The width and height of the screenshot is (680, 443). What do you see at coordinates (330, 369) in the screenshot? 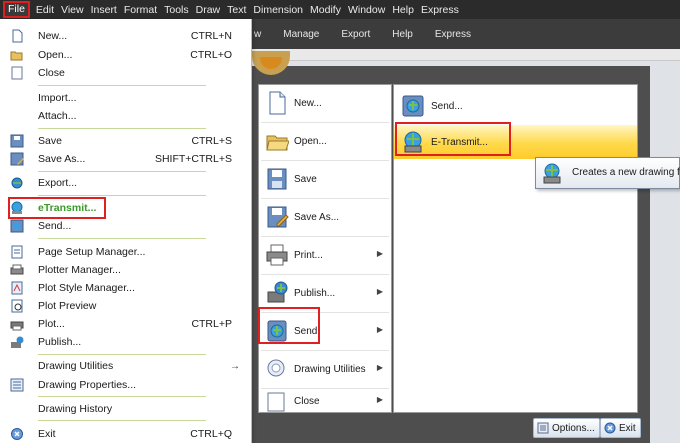
I see `app-item-label: Drawing Utilities` at bounding box center [330, 369].